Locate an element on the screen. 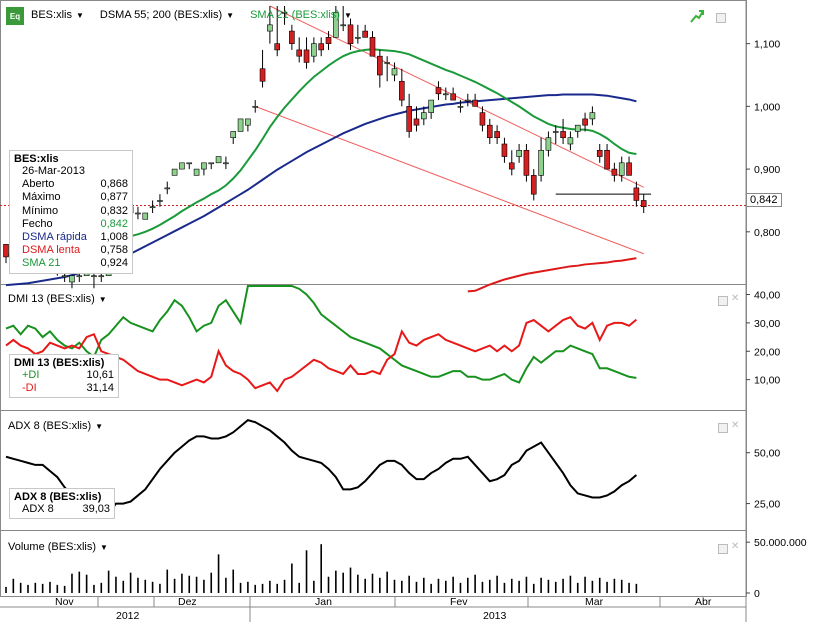 This screenshot has width=819, height=622. adx-value-row: ADX 8 39,03 is located at coordinates (66, 509).